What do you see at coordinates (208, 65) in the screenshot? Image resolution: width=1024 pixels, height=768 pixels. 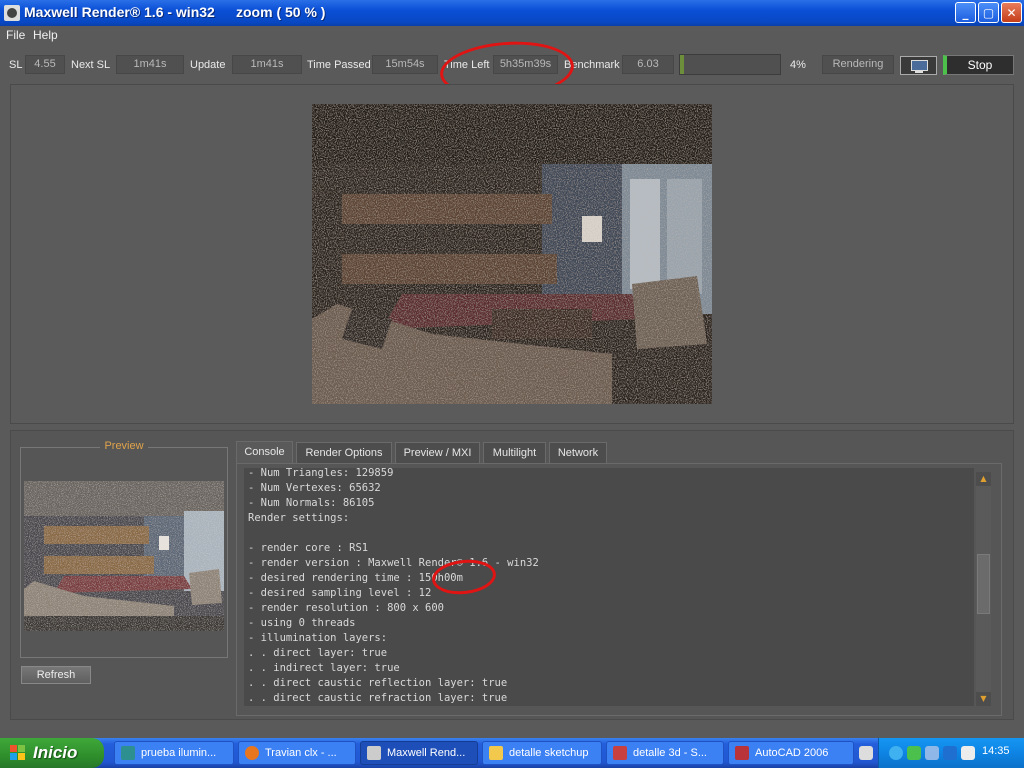 I see `update-label: Update` at bounding box center [208, 65].